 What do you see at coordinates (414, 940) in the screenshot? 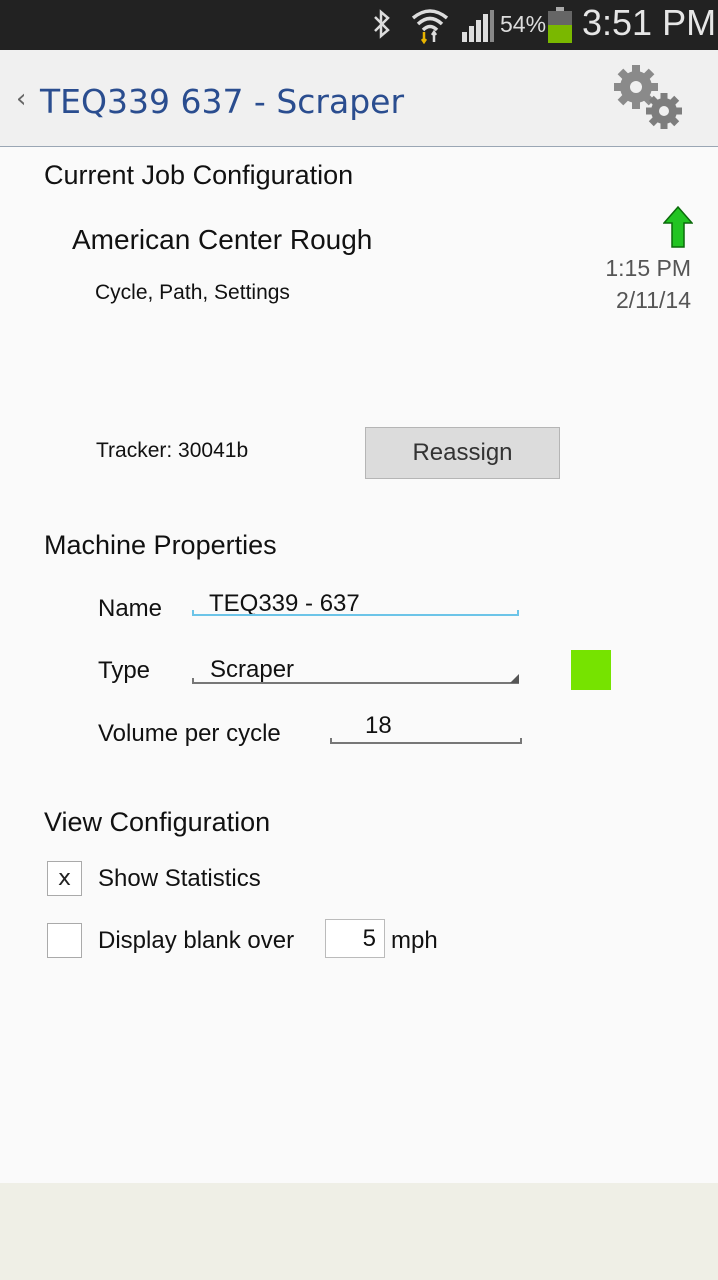
I see `speed-unit-label: mph` at bounding box center [414, 940].